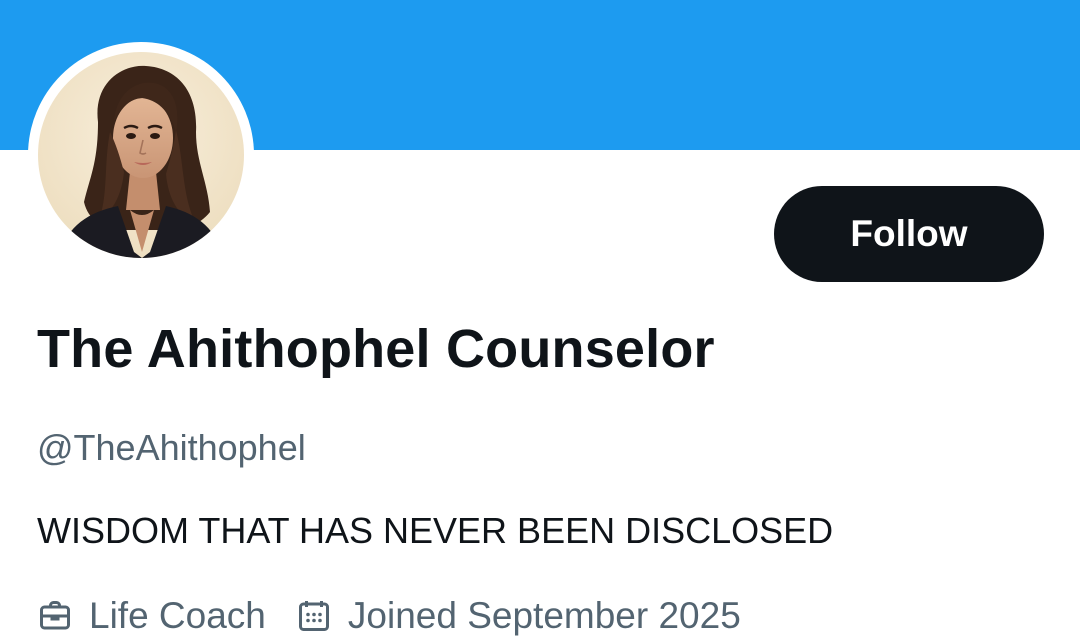 The image size is (1080, 640). Describe the element at coordinates (177, 616) in the screenshot. I see `profession-label: Life Coach` at that location.